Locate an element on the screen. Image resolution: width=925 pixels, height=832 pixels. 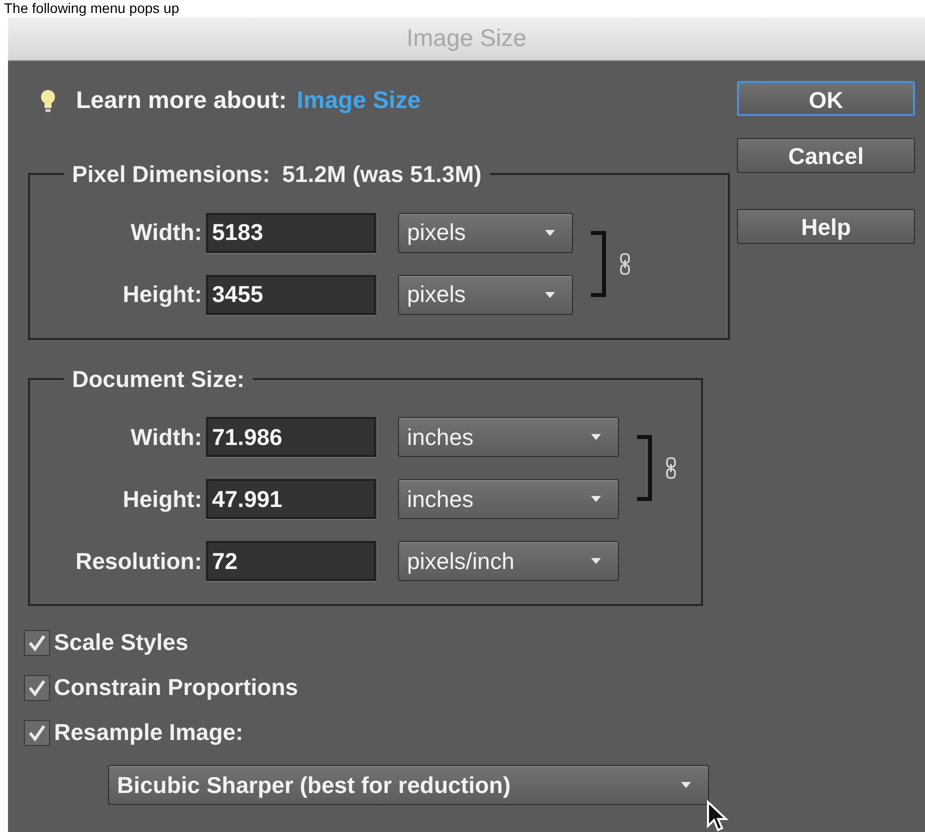
caption-text: The following menu pops up is located at coordinates (91, 8).